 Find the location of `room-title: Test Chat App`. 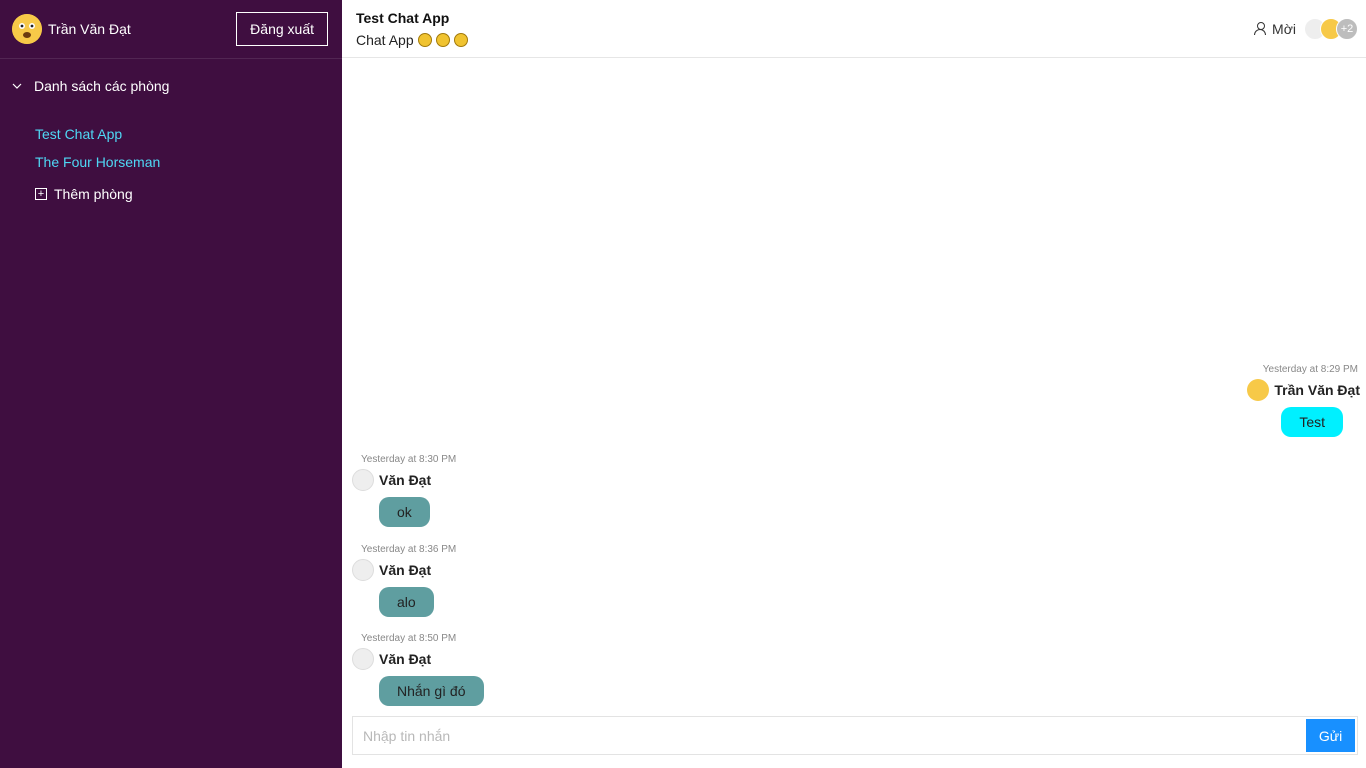

room-title: Test Chat App is located at coordinates (403, 17).